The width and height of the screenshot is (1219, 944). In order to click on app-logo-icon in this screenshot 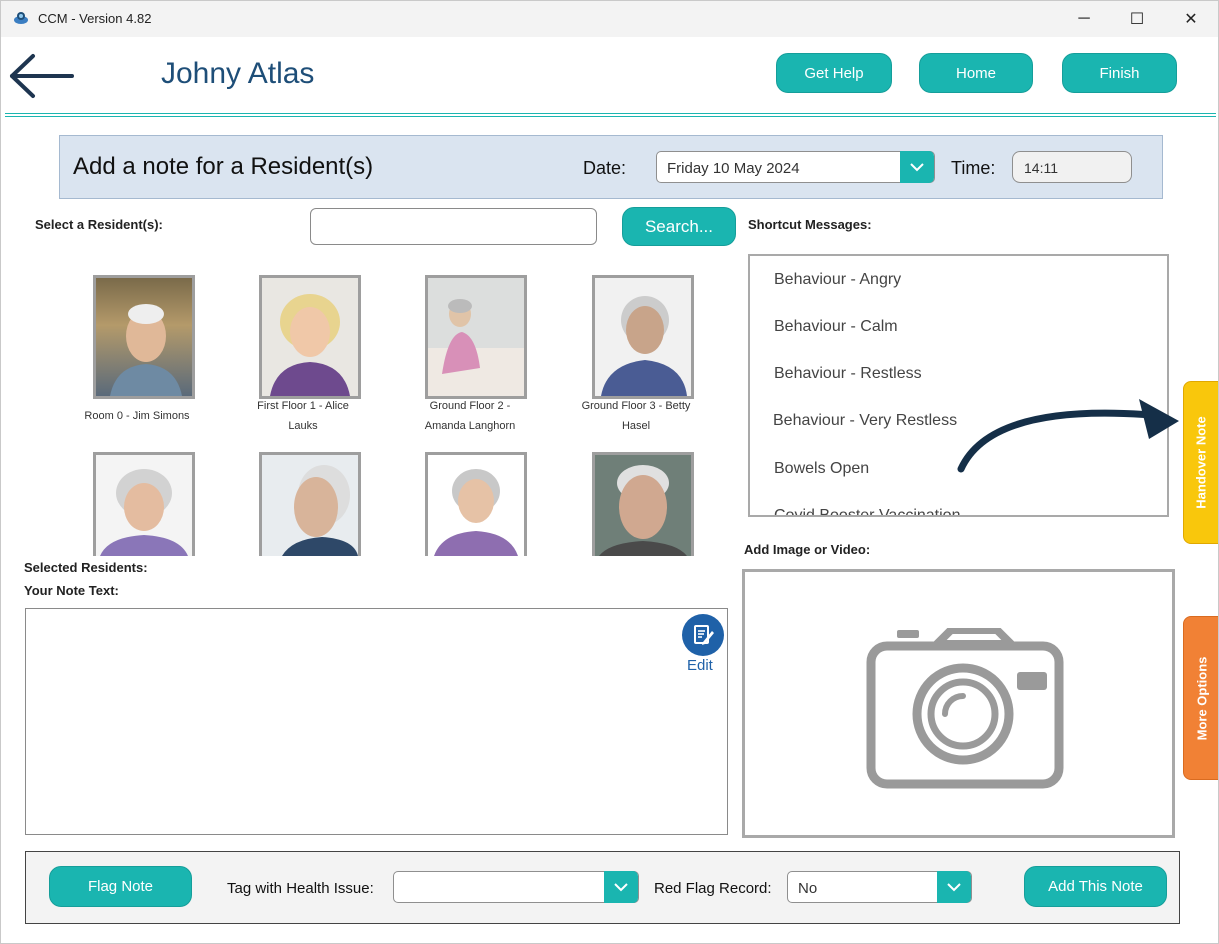, I will do `click(21, 18)`.